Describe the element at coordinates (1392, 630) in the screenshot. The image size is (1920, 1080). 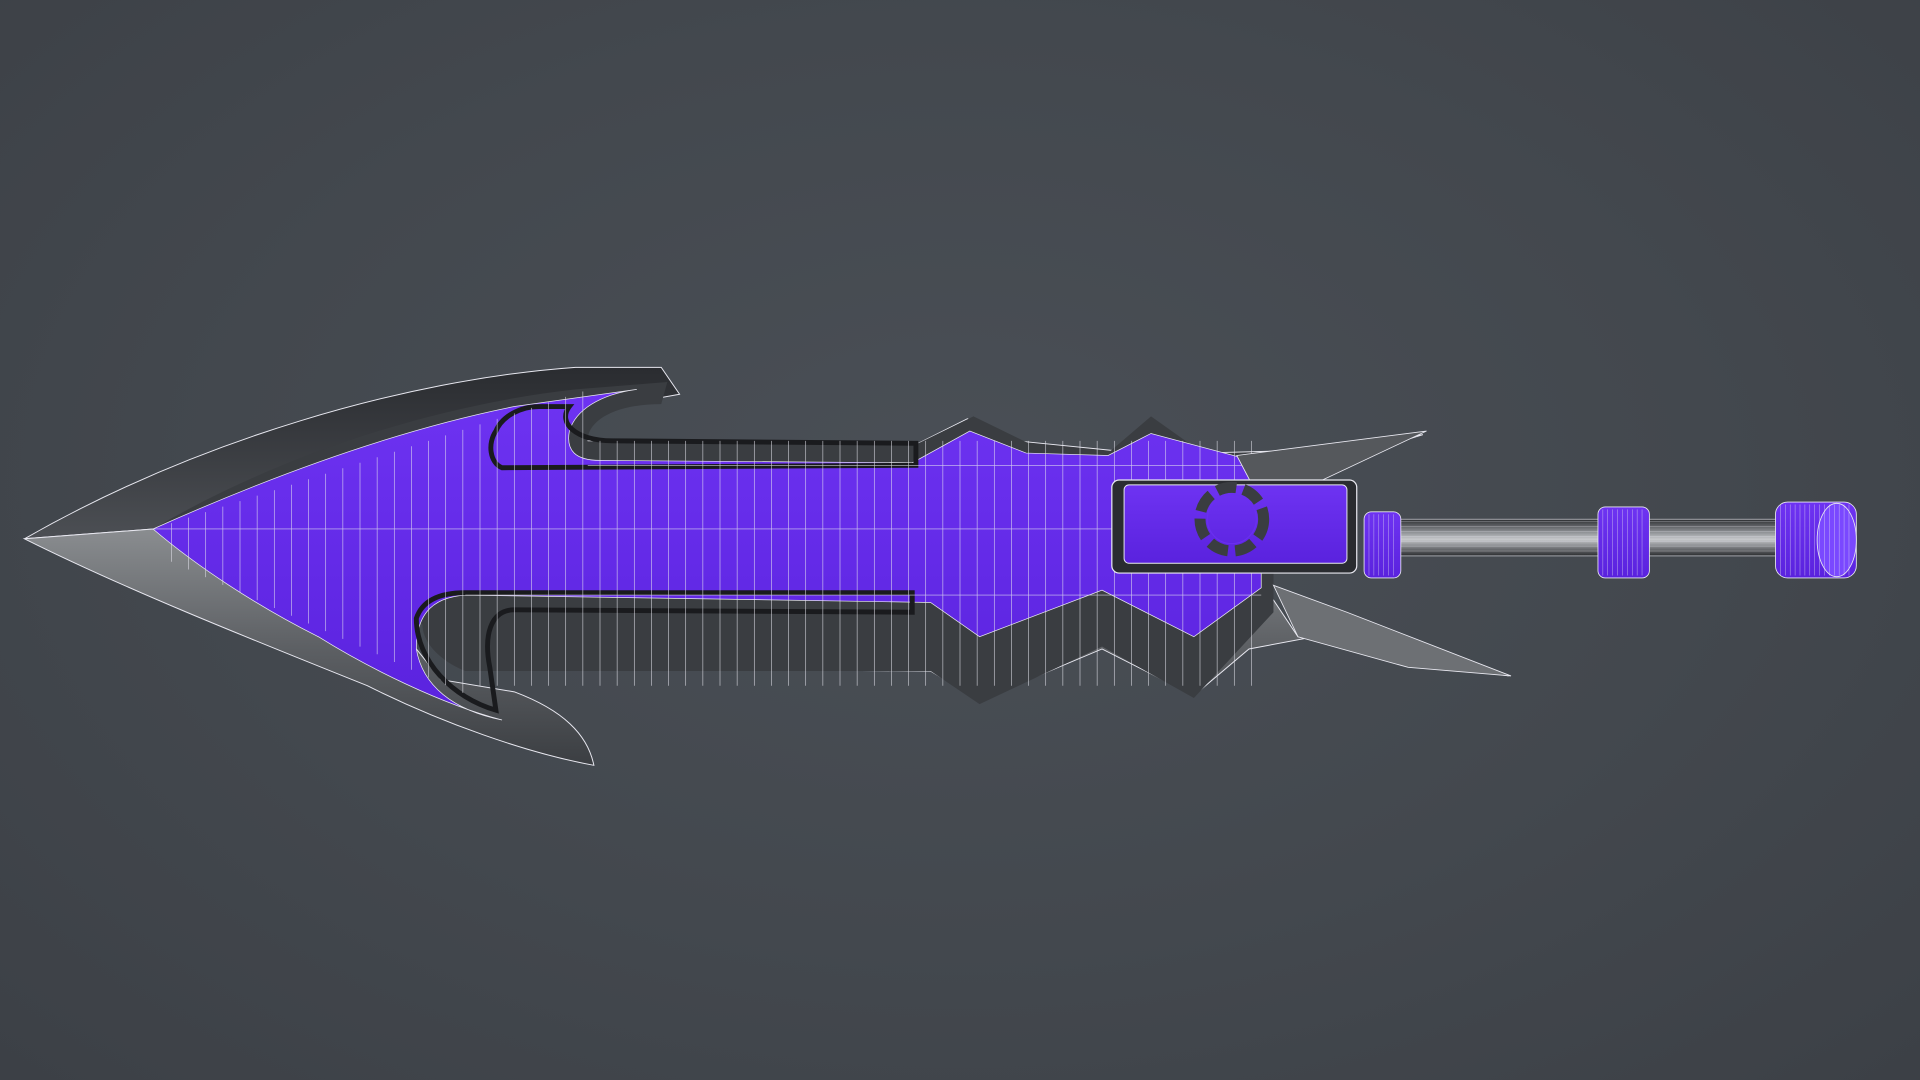
I see `lower-spike` at that location.